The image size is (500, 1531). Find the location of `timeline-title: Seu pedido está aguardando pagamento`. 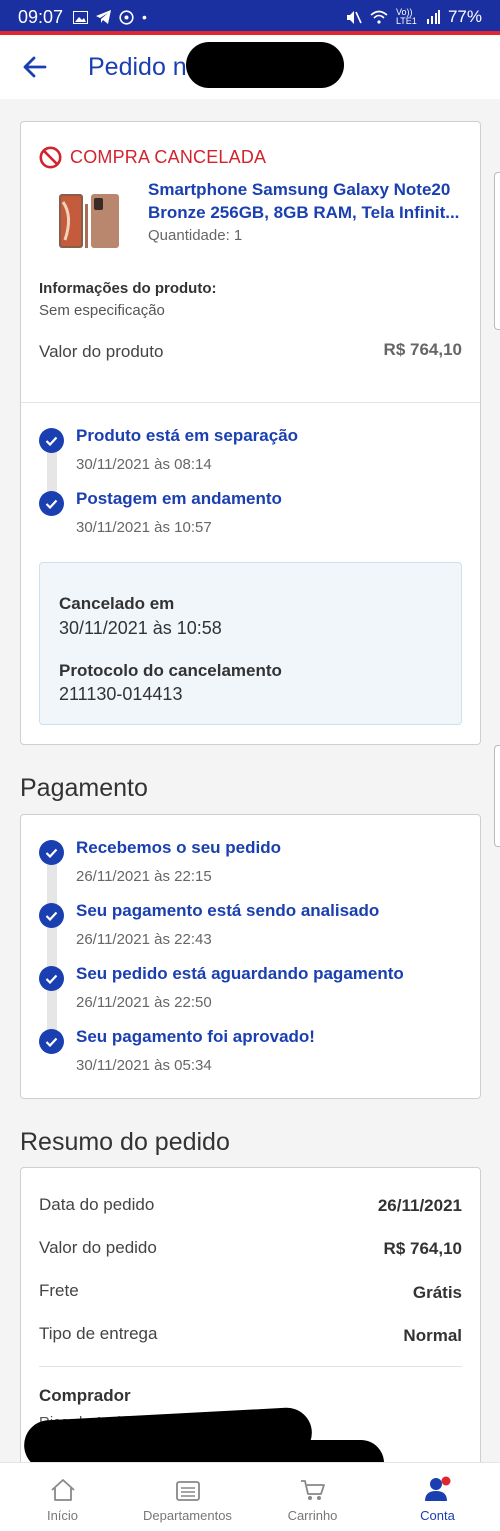

timeline-title: Seu pedido está aguardando pagamento is located at coordinates (240, 973).